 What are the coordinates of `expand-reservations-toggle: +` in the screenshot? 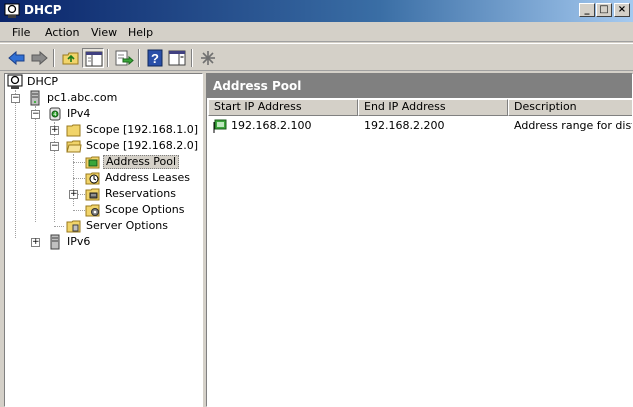 It's located at (73, 194).